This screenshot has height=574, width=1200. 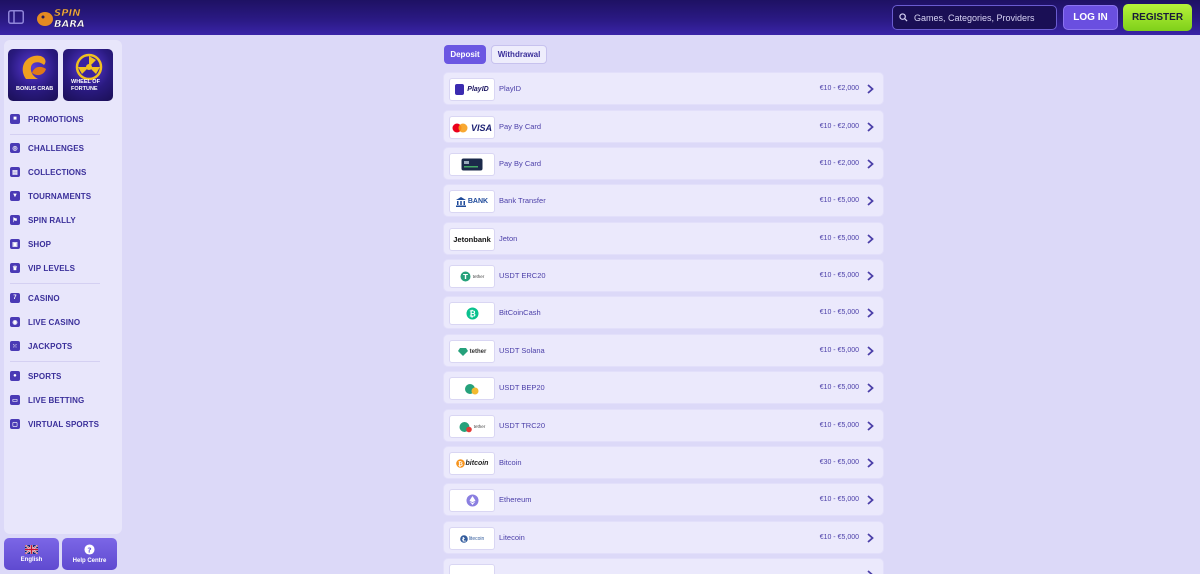 I want to click on sidebar-item-casino: 7 CASINO, so click(x=35, y=298).